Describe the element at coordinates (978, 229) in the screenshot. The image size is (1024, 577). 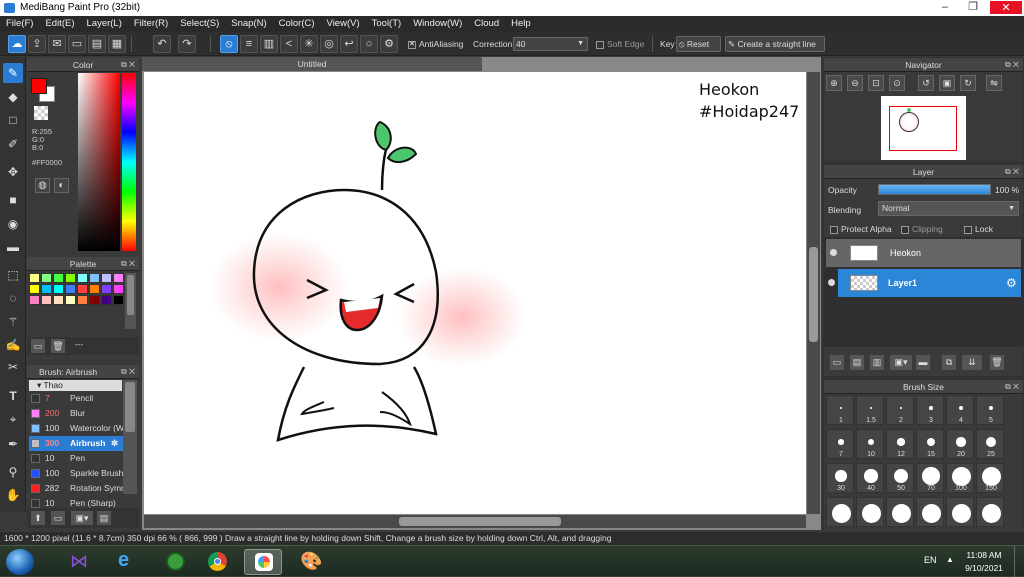
I see `lock-checkbox: Lock` at that location.